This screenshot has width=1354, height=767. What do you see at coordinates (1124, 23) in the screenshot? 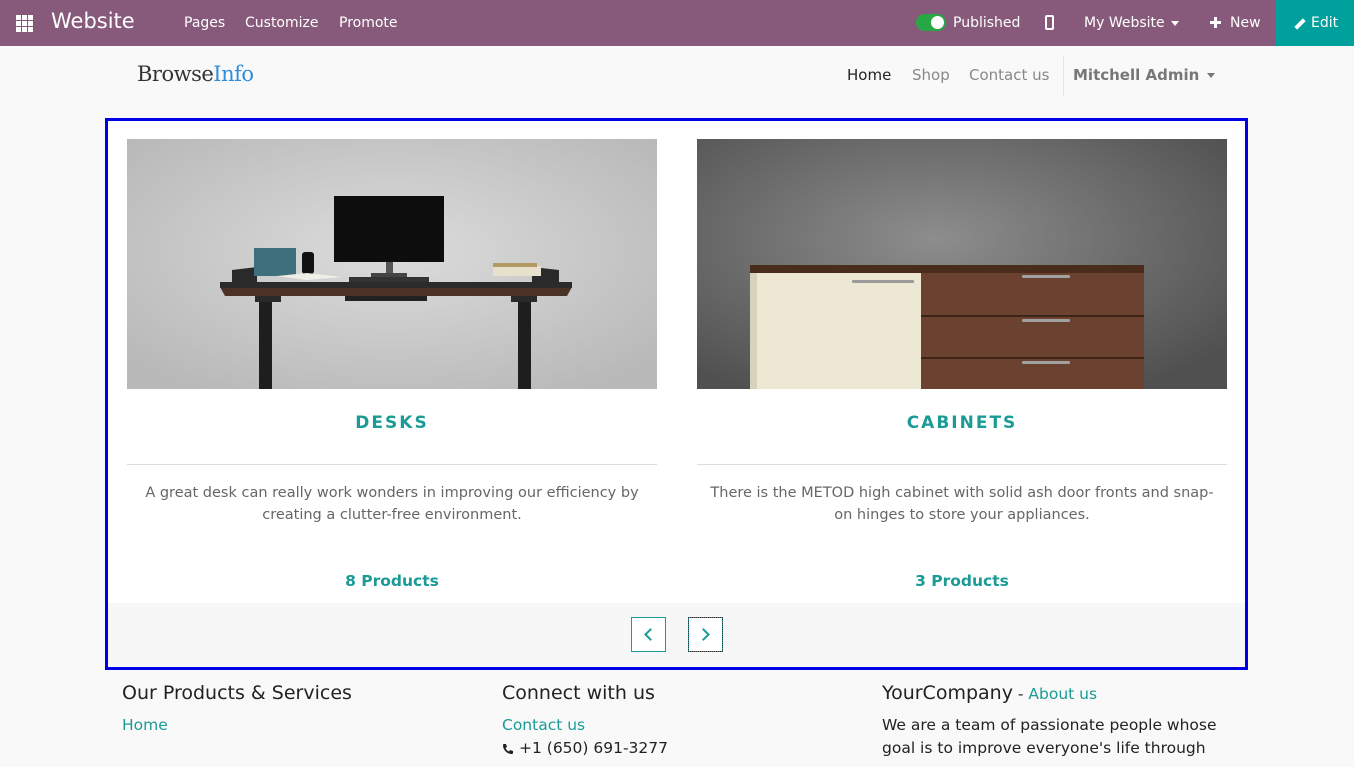
I see `website-selector-label: My Website` at bounding box center [1124, 23].